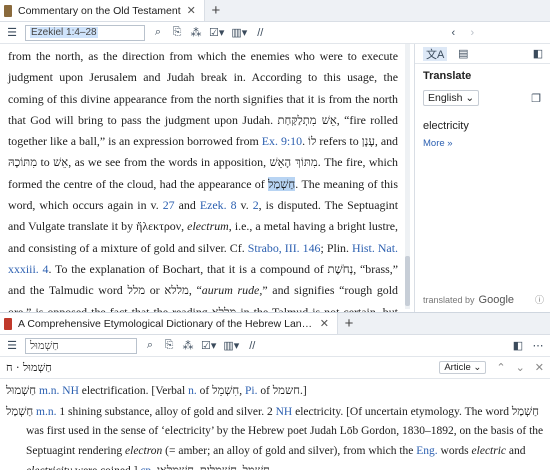 The image size is (550, 470). What do you see at coordinates (81, 345) in the screenshot?
I see `reference-input: חַשְׁמוּל` at bounding box center [81, 345].